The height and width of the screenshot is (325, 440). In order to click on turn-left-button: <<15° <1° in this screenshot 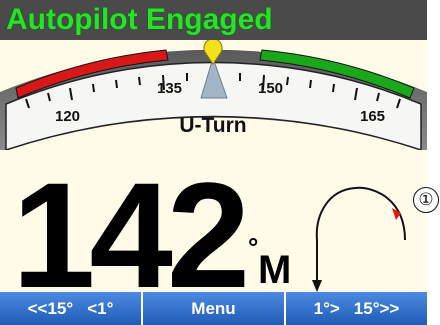, I will do `click(70, 308)`.